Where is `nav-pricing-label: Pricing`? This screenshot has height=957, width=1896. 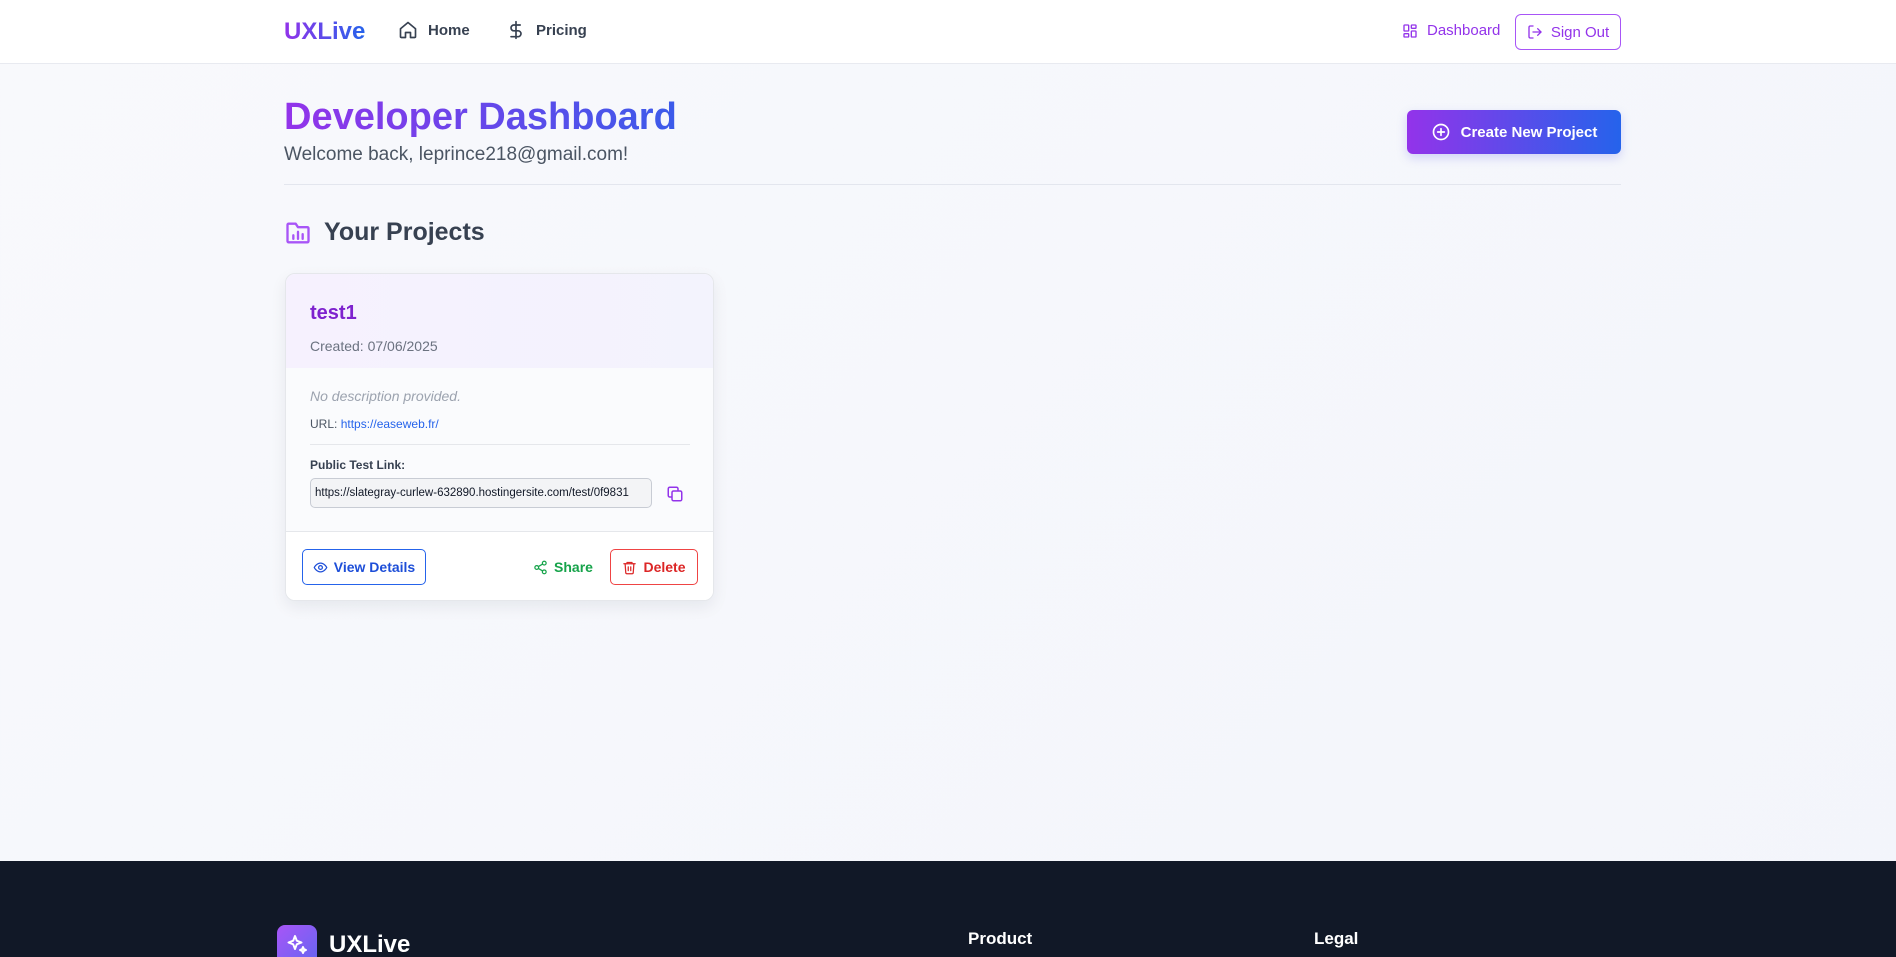
nav-pricing-label: Pricing is located at coordinates (561, 30).